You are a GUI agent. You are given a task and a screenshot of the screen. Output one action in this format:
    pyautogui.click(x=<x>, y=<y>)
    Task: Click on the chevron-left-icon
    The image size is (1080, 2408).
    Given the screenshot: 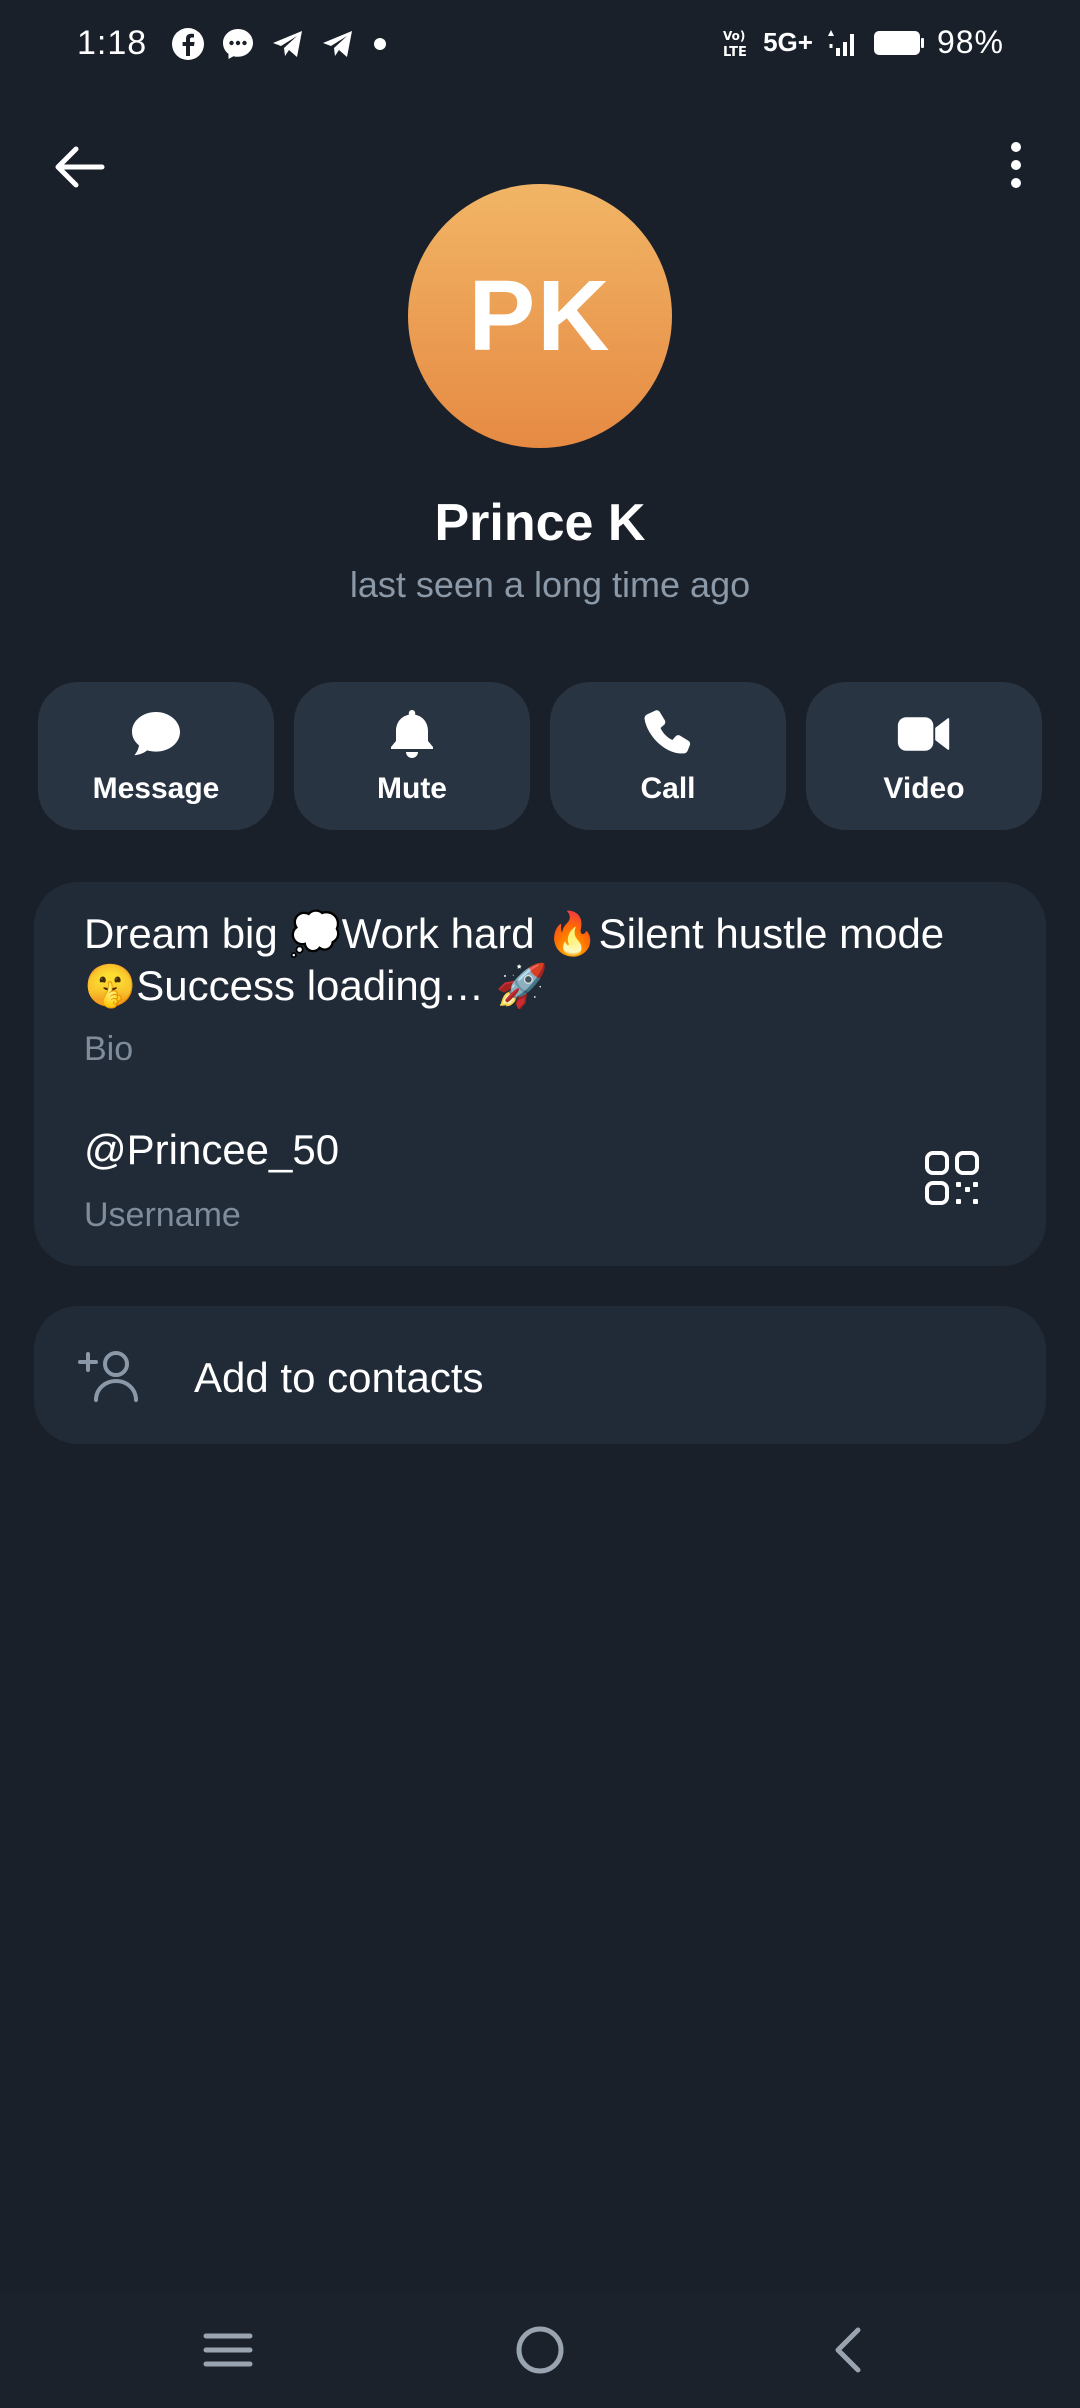 What is the action you would take?
    pyautogui.click(x=848, y=2350)
    